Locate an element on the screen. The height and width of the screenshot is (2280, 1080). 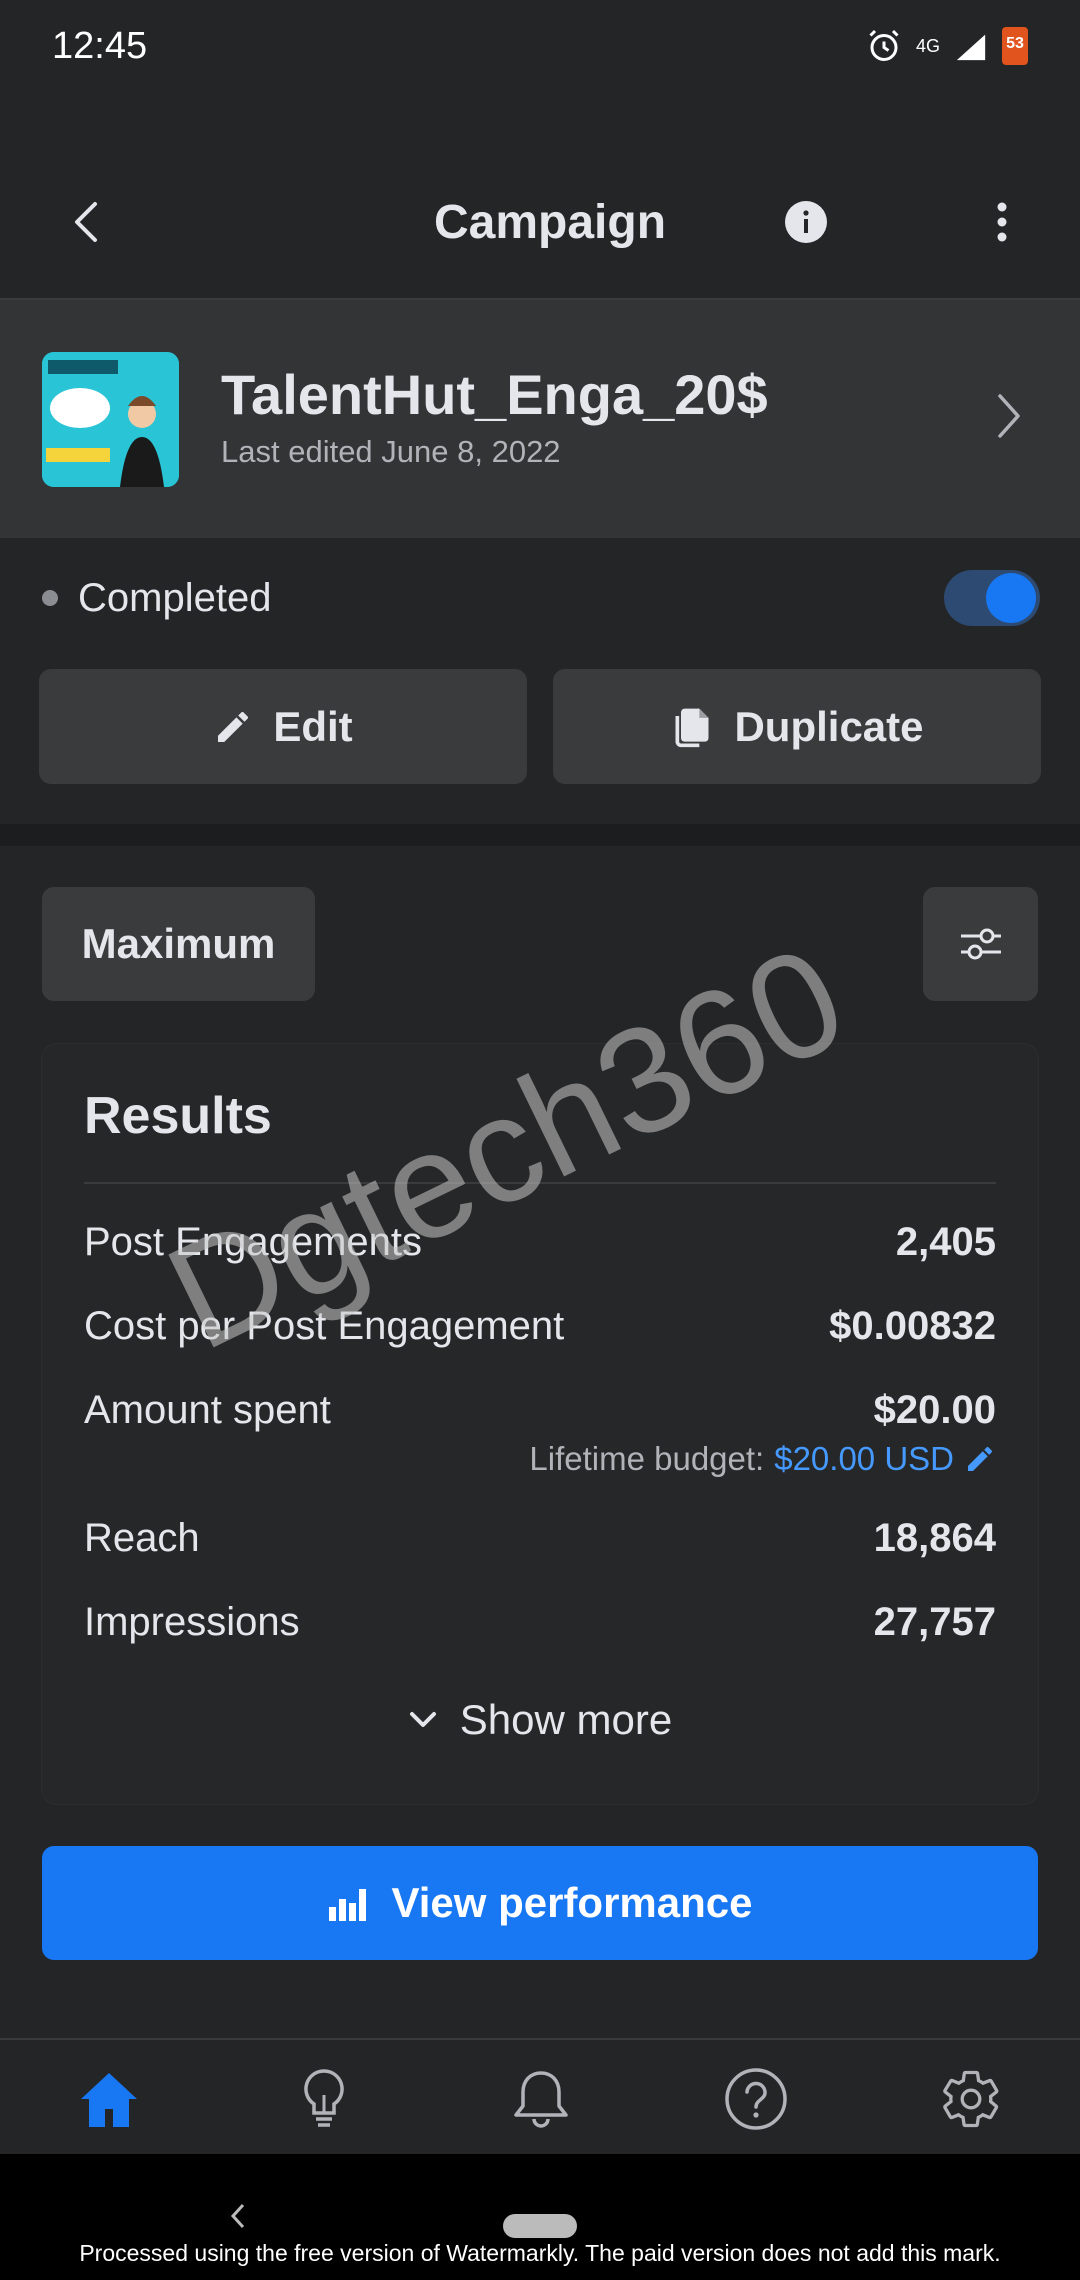
metric-row: Post Engagements 2,405 is located at coordinates (540, 1242).